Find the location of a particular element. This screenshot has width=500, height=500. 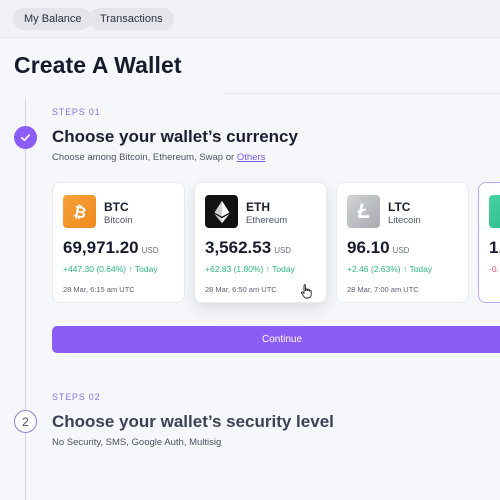

step-1-heading: Choose your wallet’s currency is located at coordinates (175, 136).